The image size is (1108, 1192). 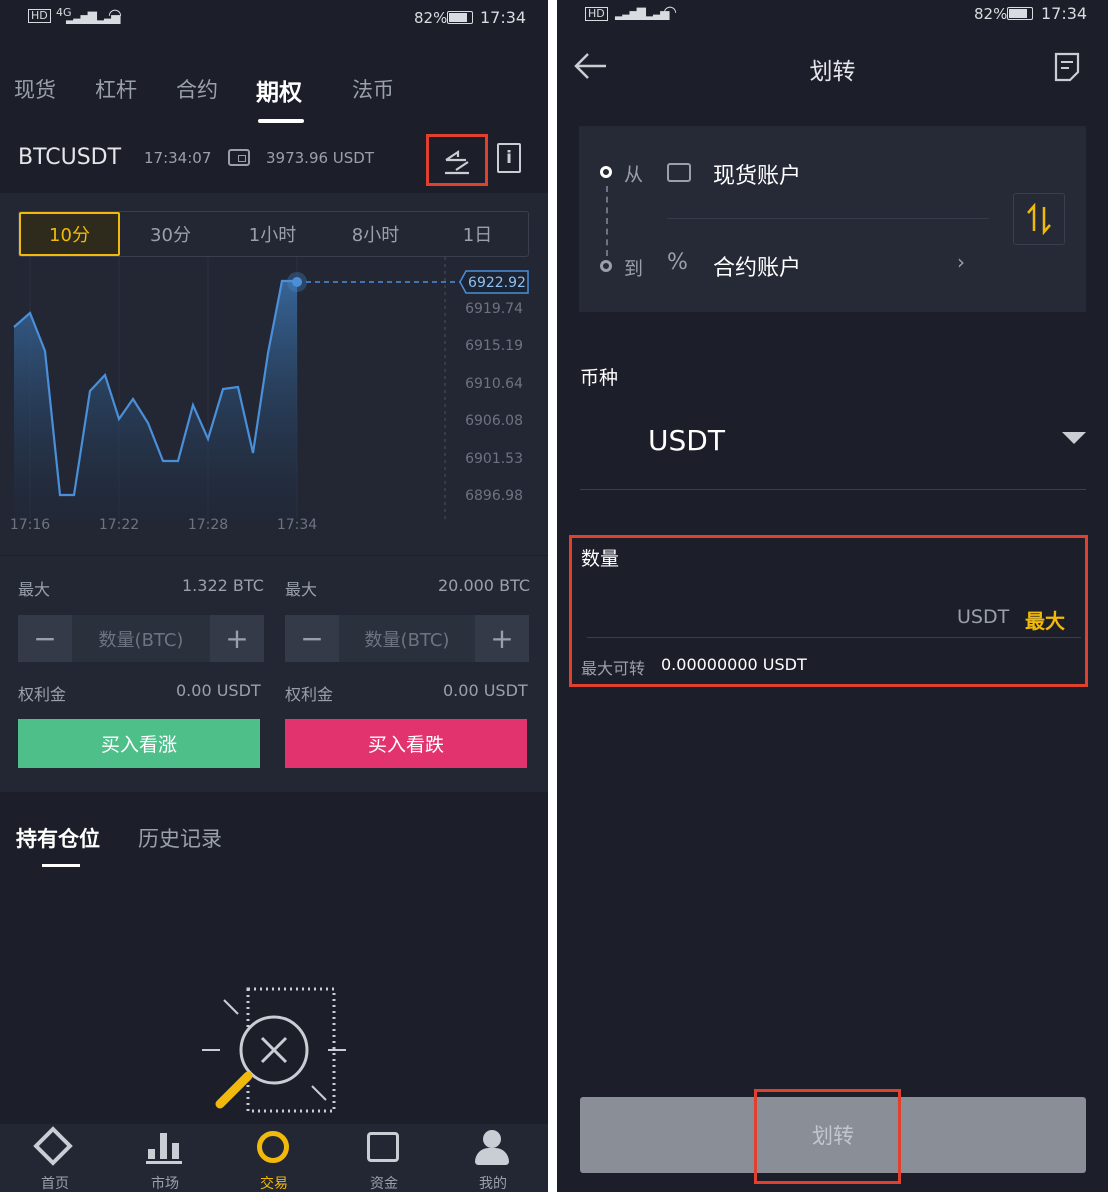 What do you see at coordinates (45, 638) in the screenshot?
I see `call-minus-button: −` at bounding box center [45, 638].